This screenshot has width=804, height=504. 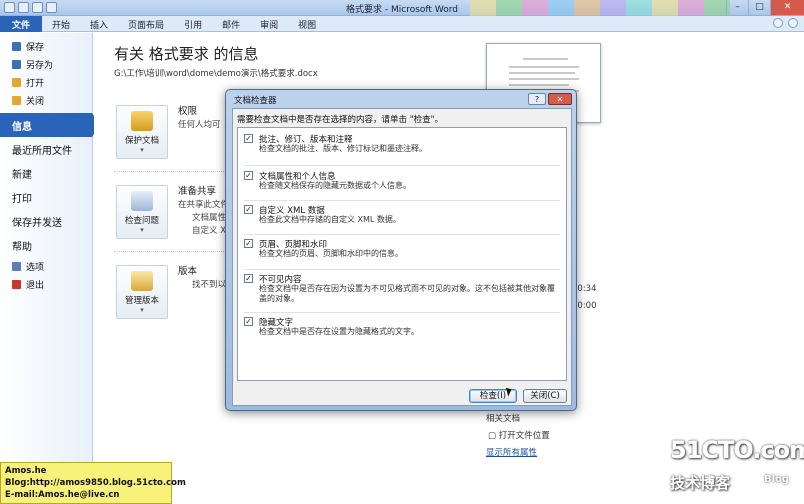 What do you see at coordinates (777, 479) in the screenshot?
I see `site-watermark-blog: Blog` at bounding box center [777, 479].